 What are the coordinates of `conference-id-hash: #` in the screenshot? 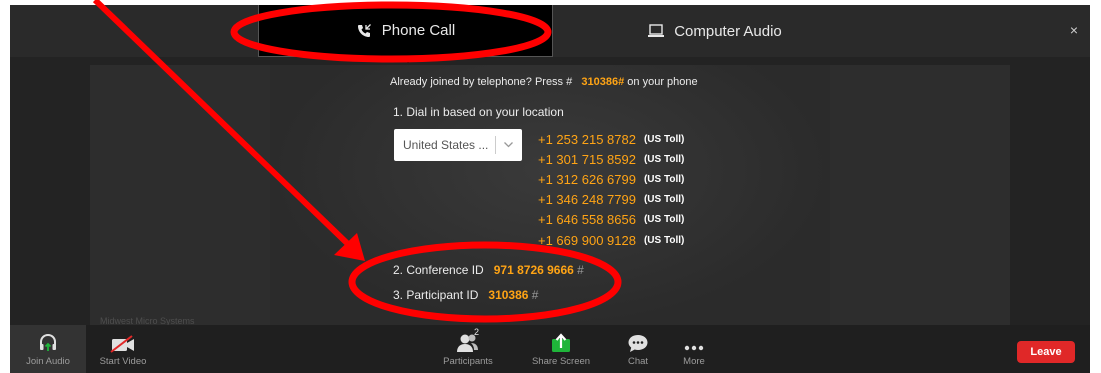 It's located at (580, 270).